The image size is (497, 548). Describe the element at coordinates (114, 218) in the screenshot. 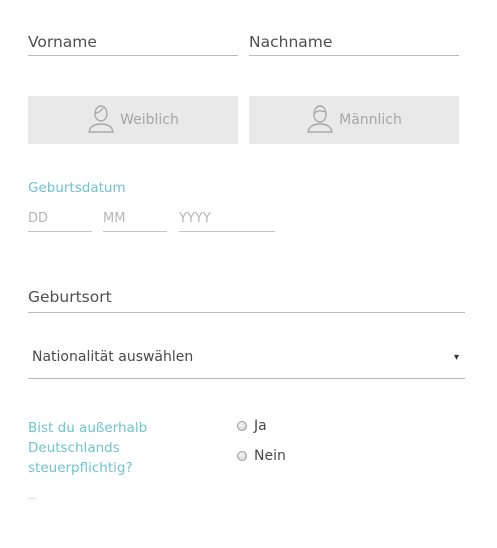

I see `birth-month-placeholder: MM` at that location.